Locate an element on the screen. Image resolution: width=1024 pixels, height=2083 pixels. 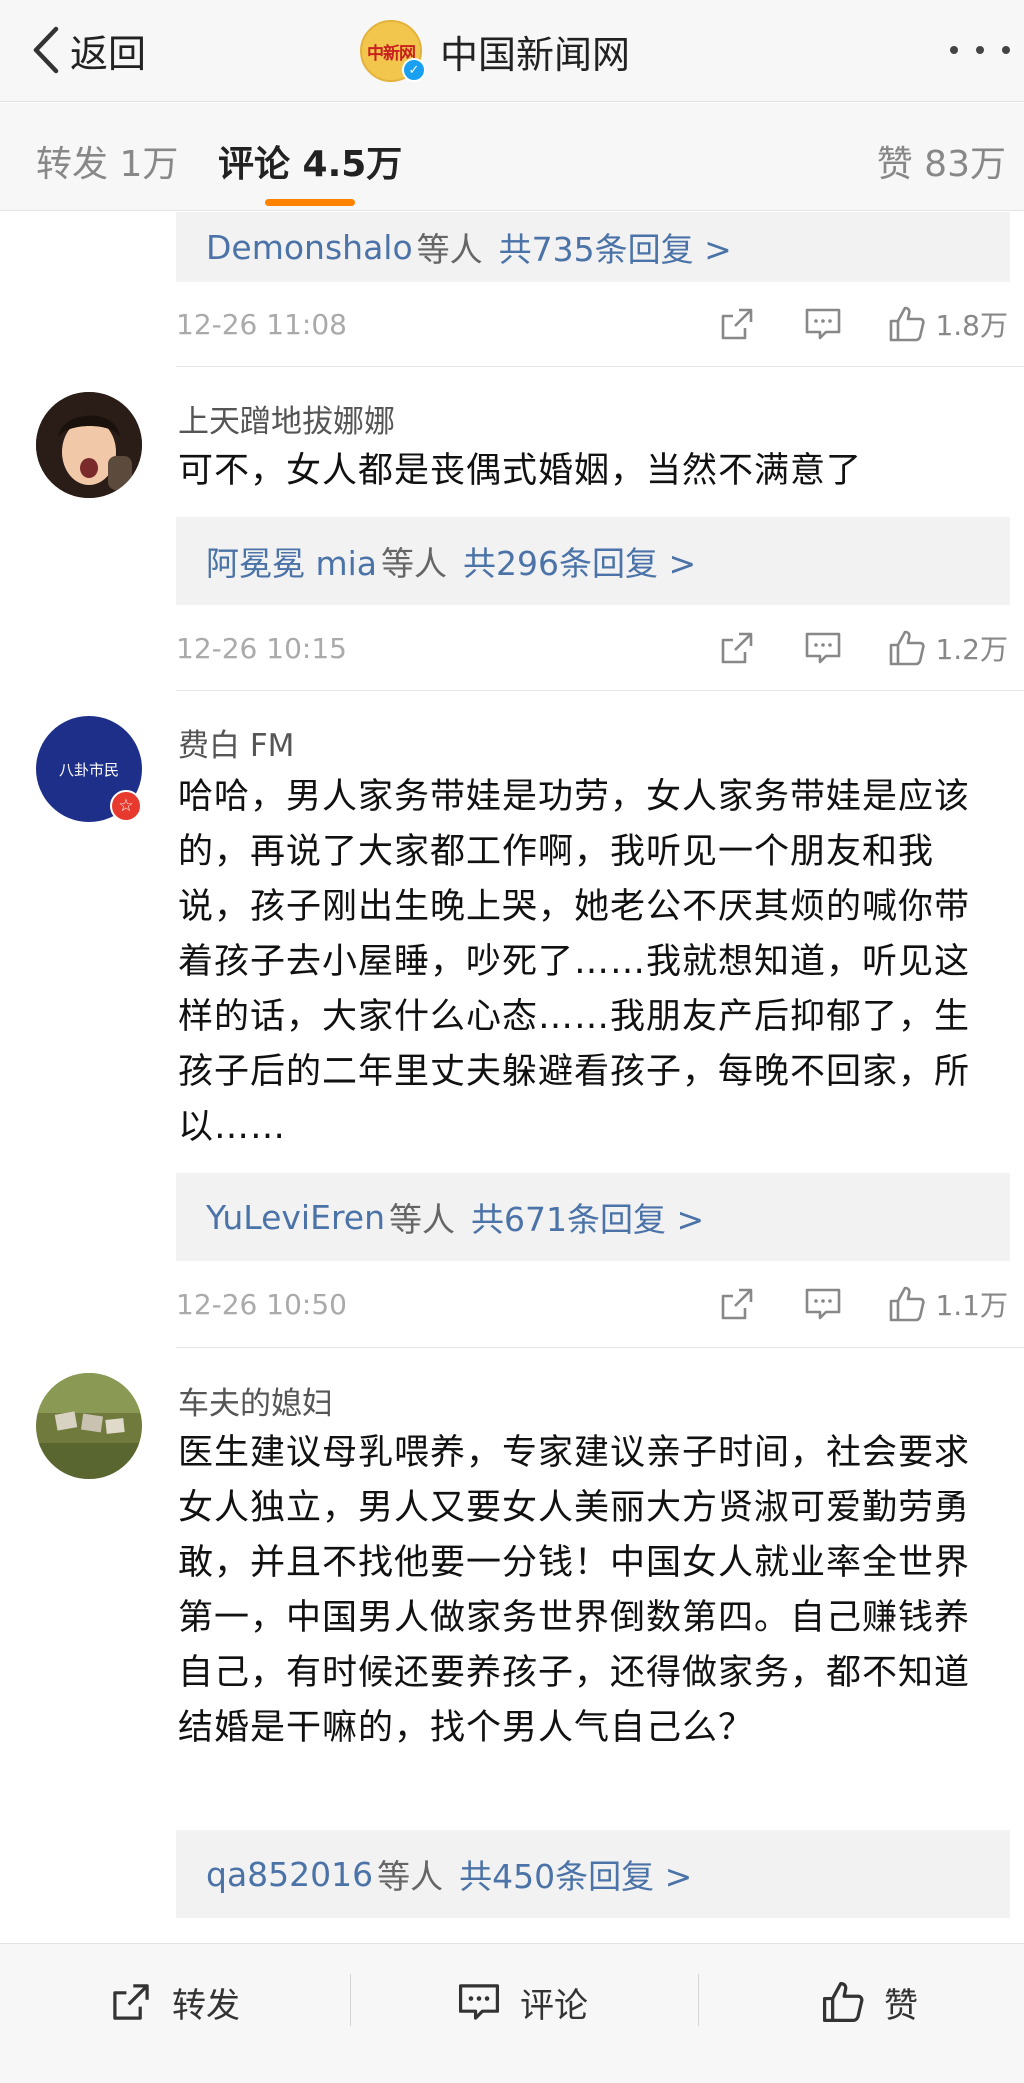
comment-time: 12-26 10:15 is located at coordinates (261, 648).